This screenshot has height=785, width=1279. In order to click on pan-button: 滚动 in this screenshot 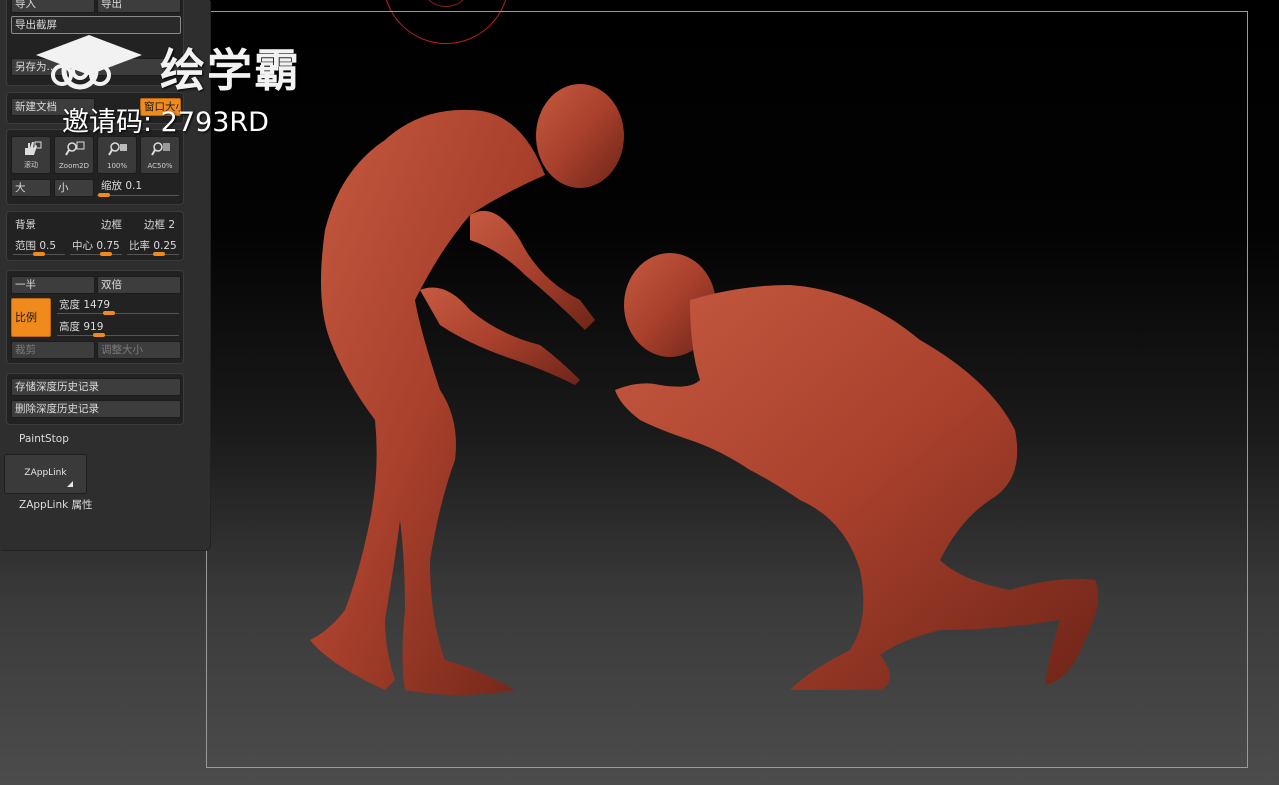, I will do `click(31, 155)`.